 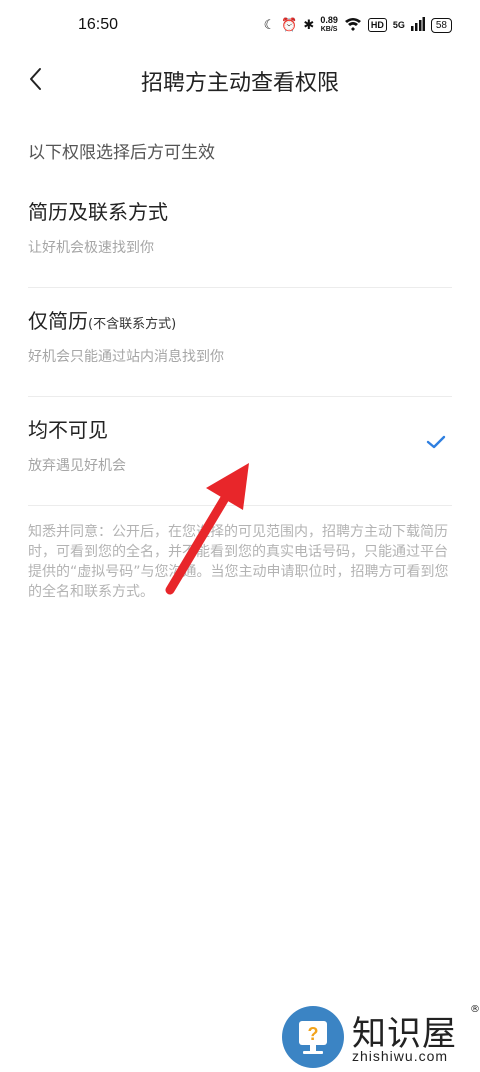 I want to click on help-monitor-icon: ?, so click(x=313, y=1037).